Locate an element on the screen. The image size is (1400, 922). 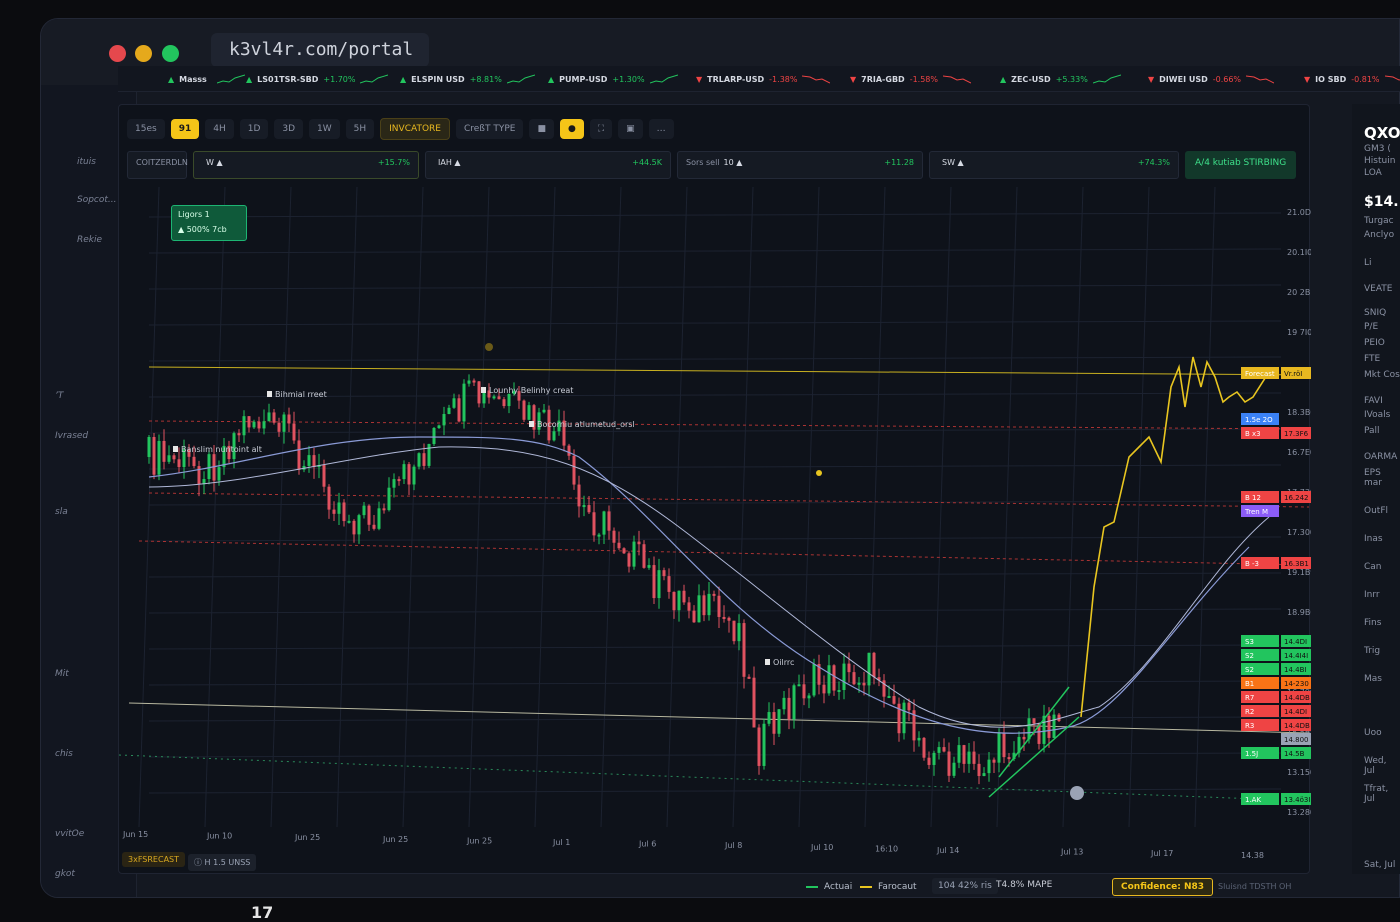
indicators-button: INVCATORE is located at coordinates (415, 129).